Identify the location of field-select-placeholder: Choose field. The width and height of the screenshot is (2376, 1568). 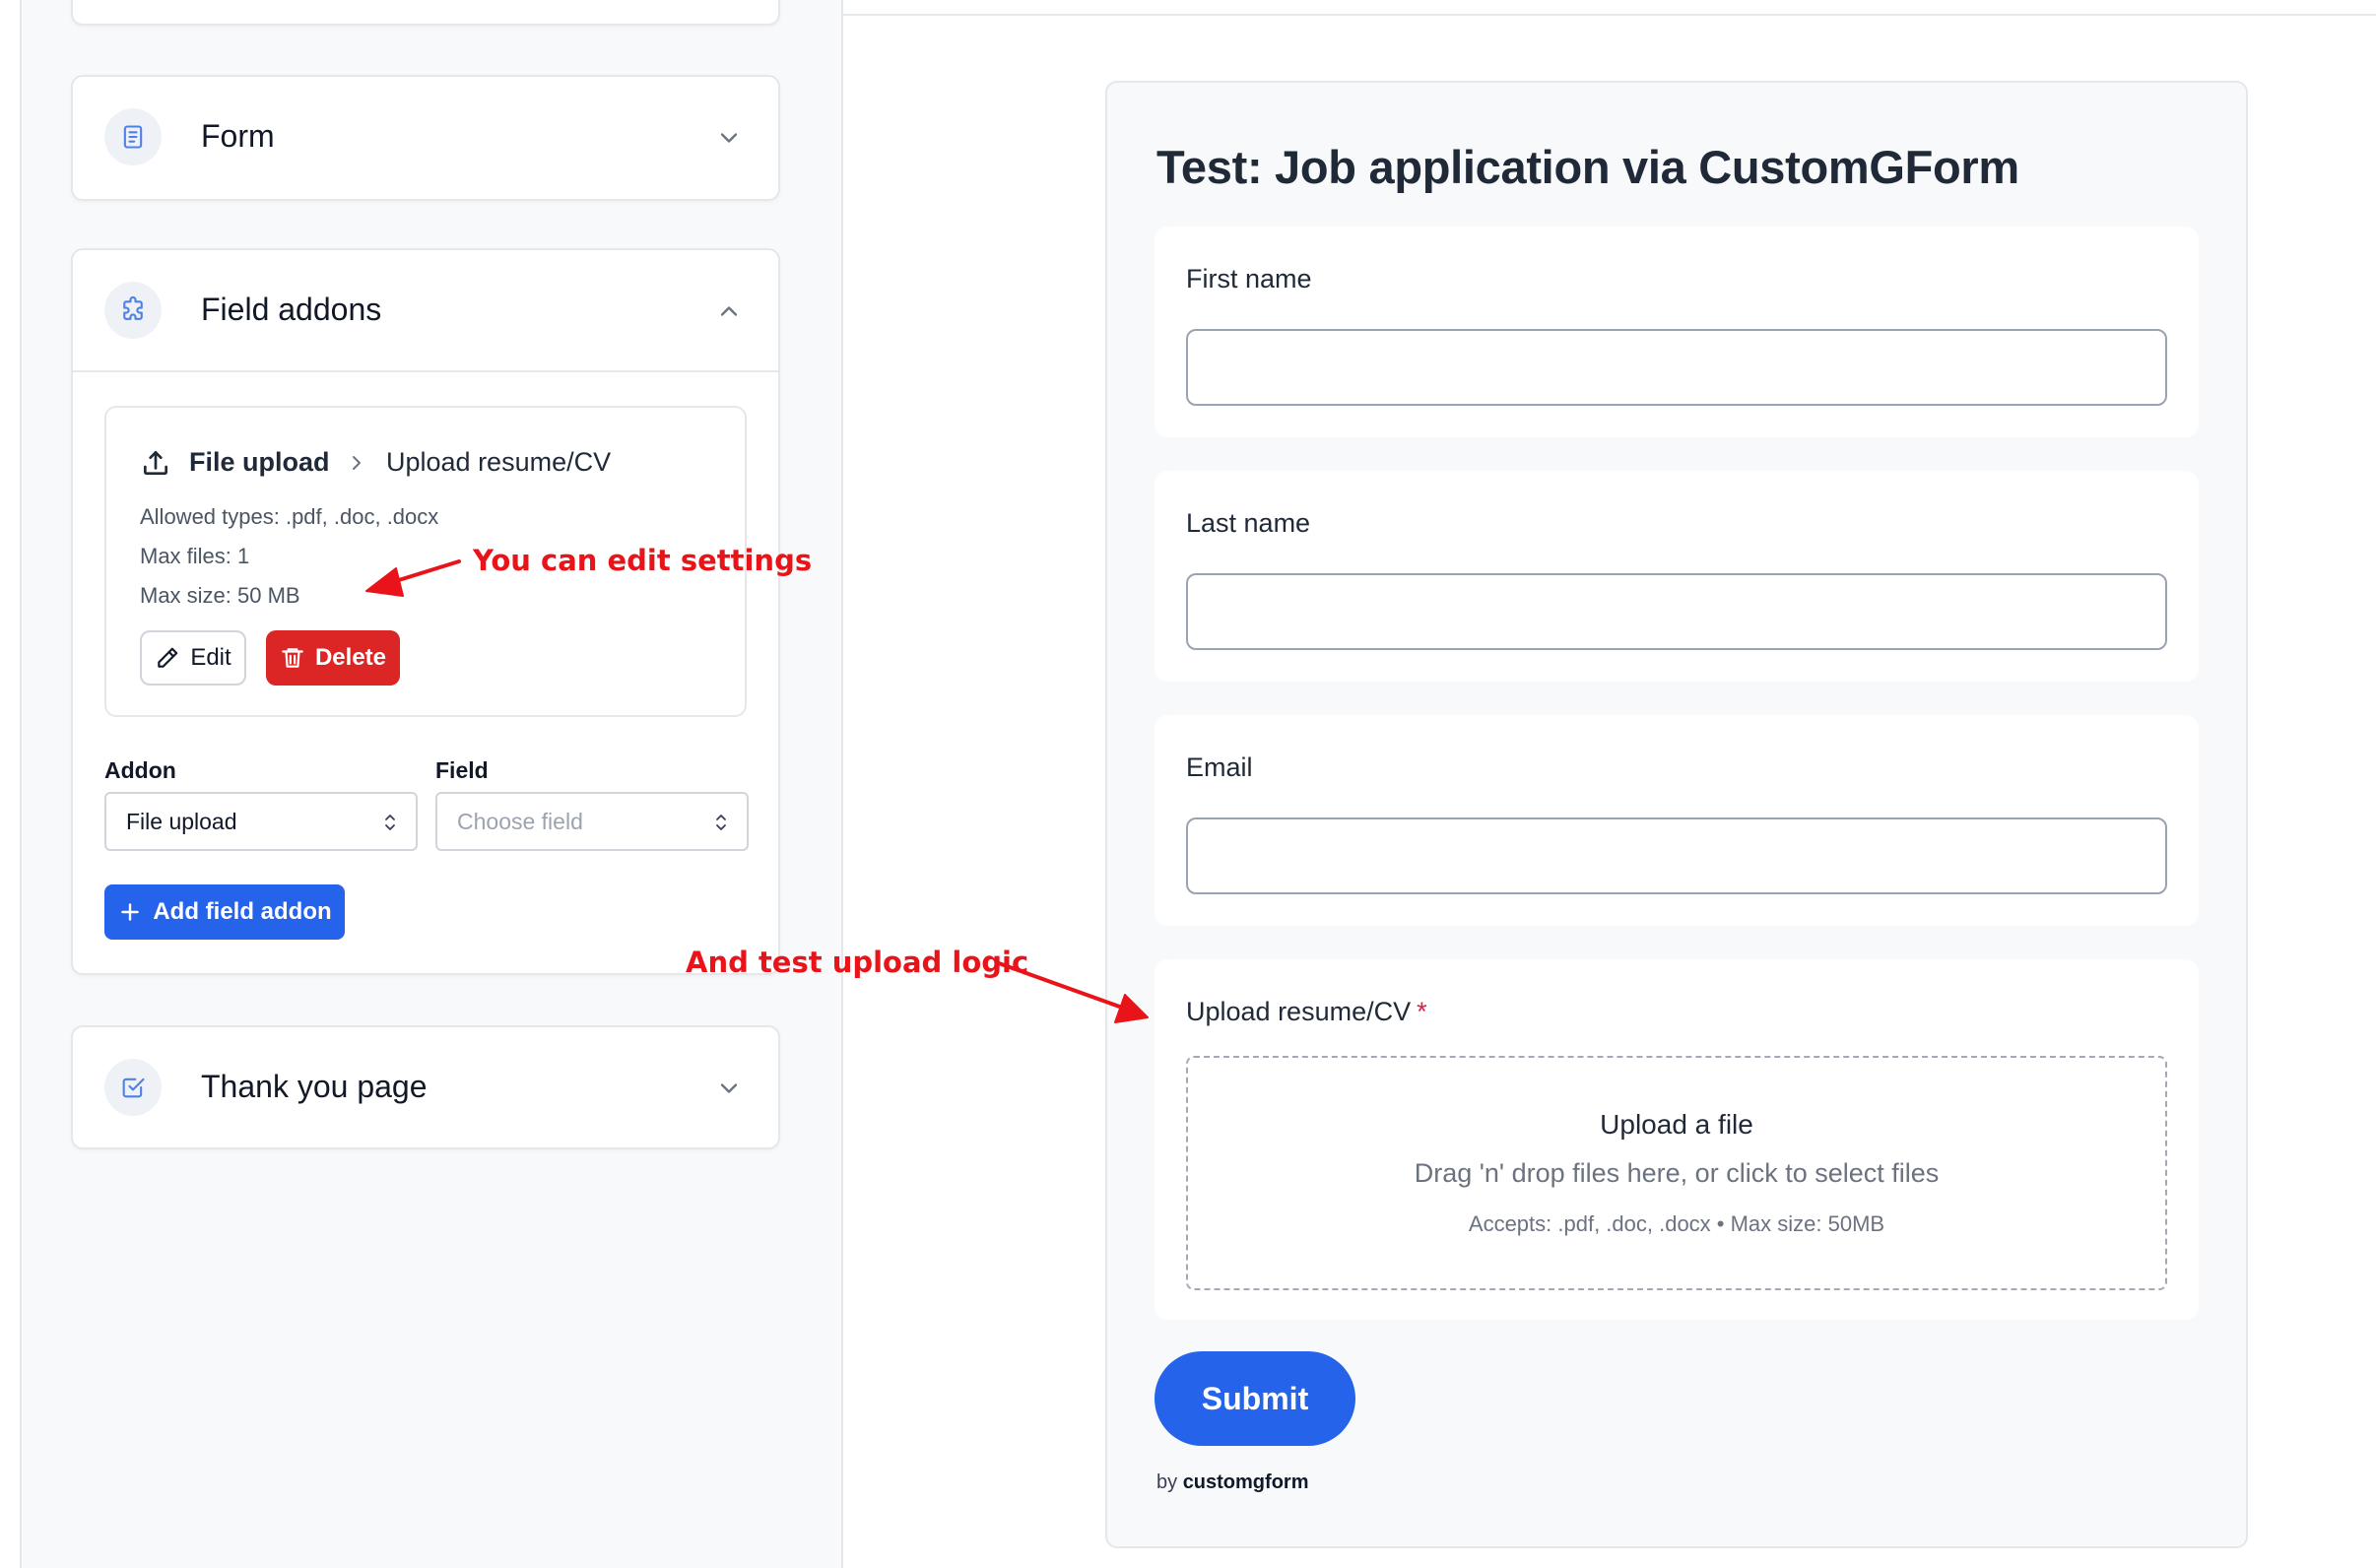
(520, 821).